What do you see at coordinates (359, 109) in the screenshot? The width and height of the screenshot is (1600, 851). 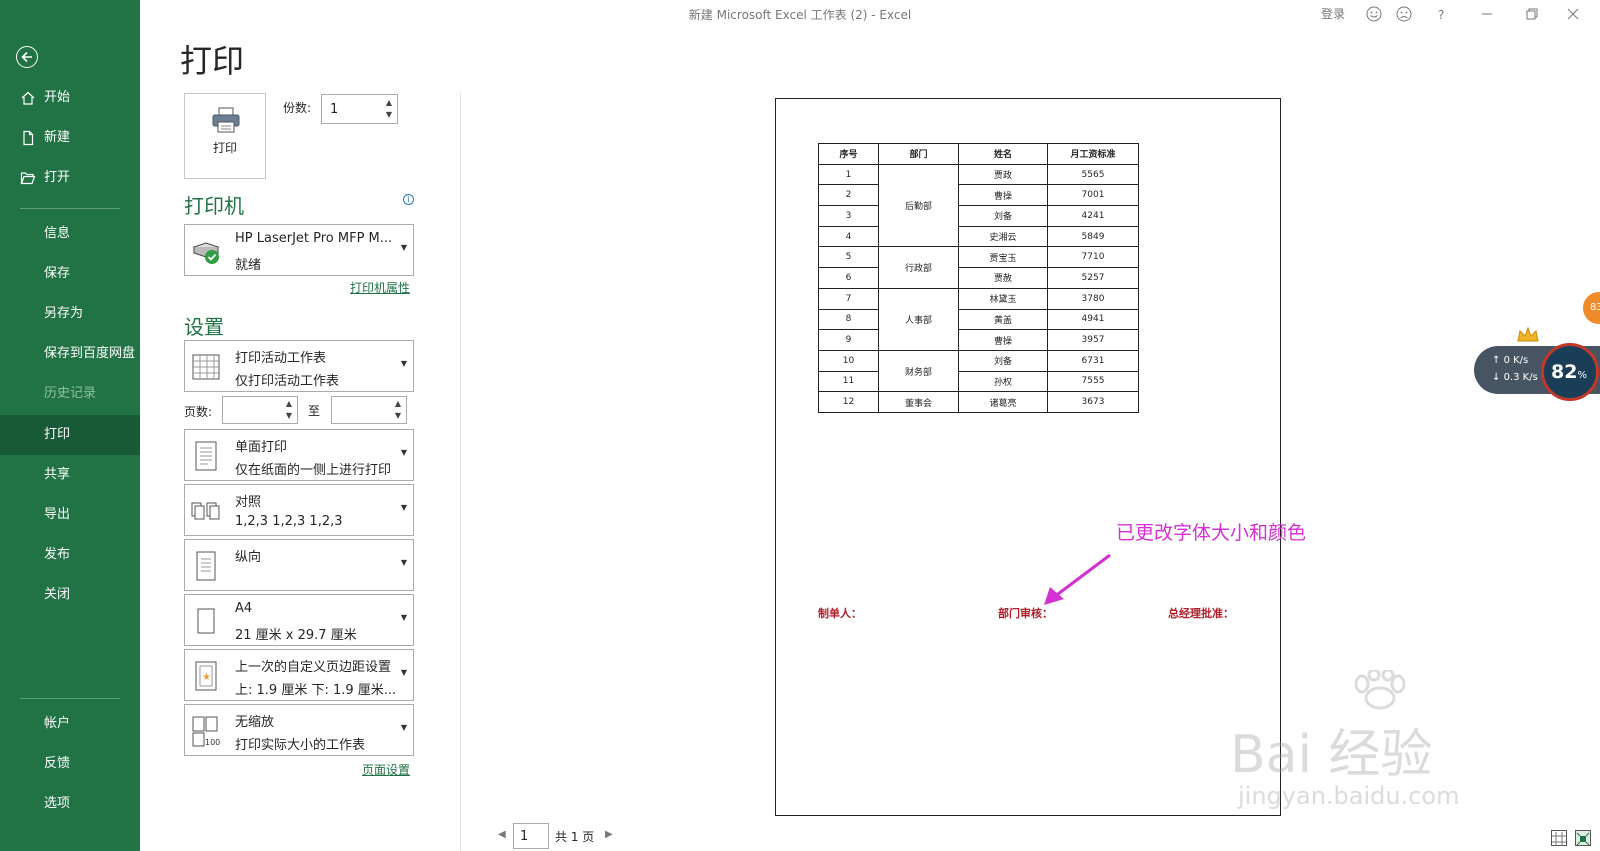 I see `copies-stepper: 1 ▲ ▼` at bounding box center [359, 109].